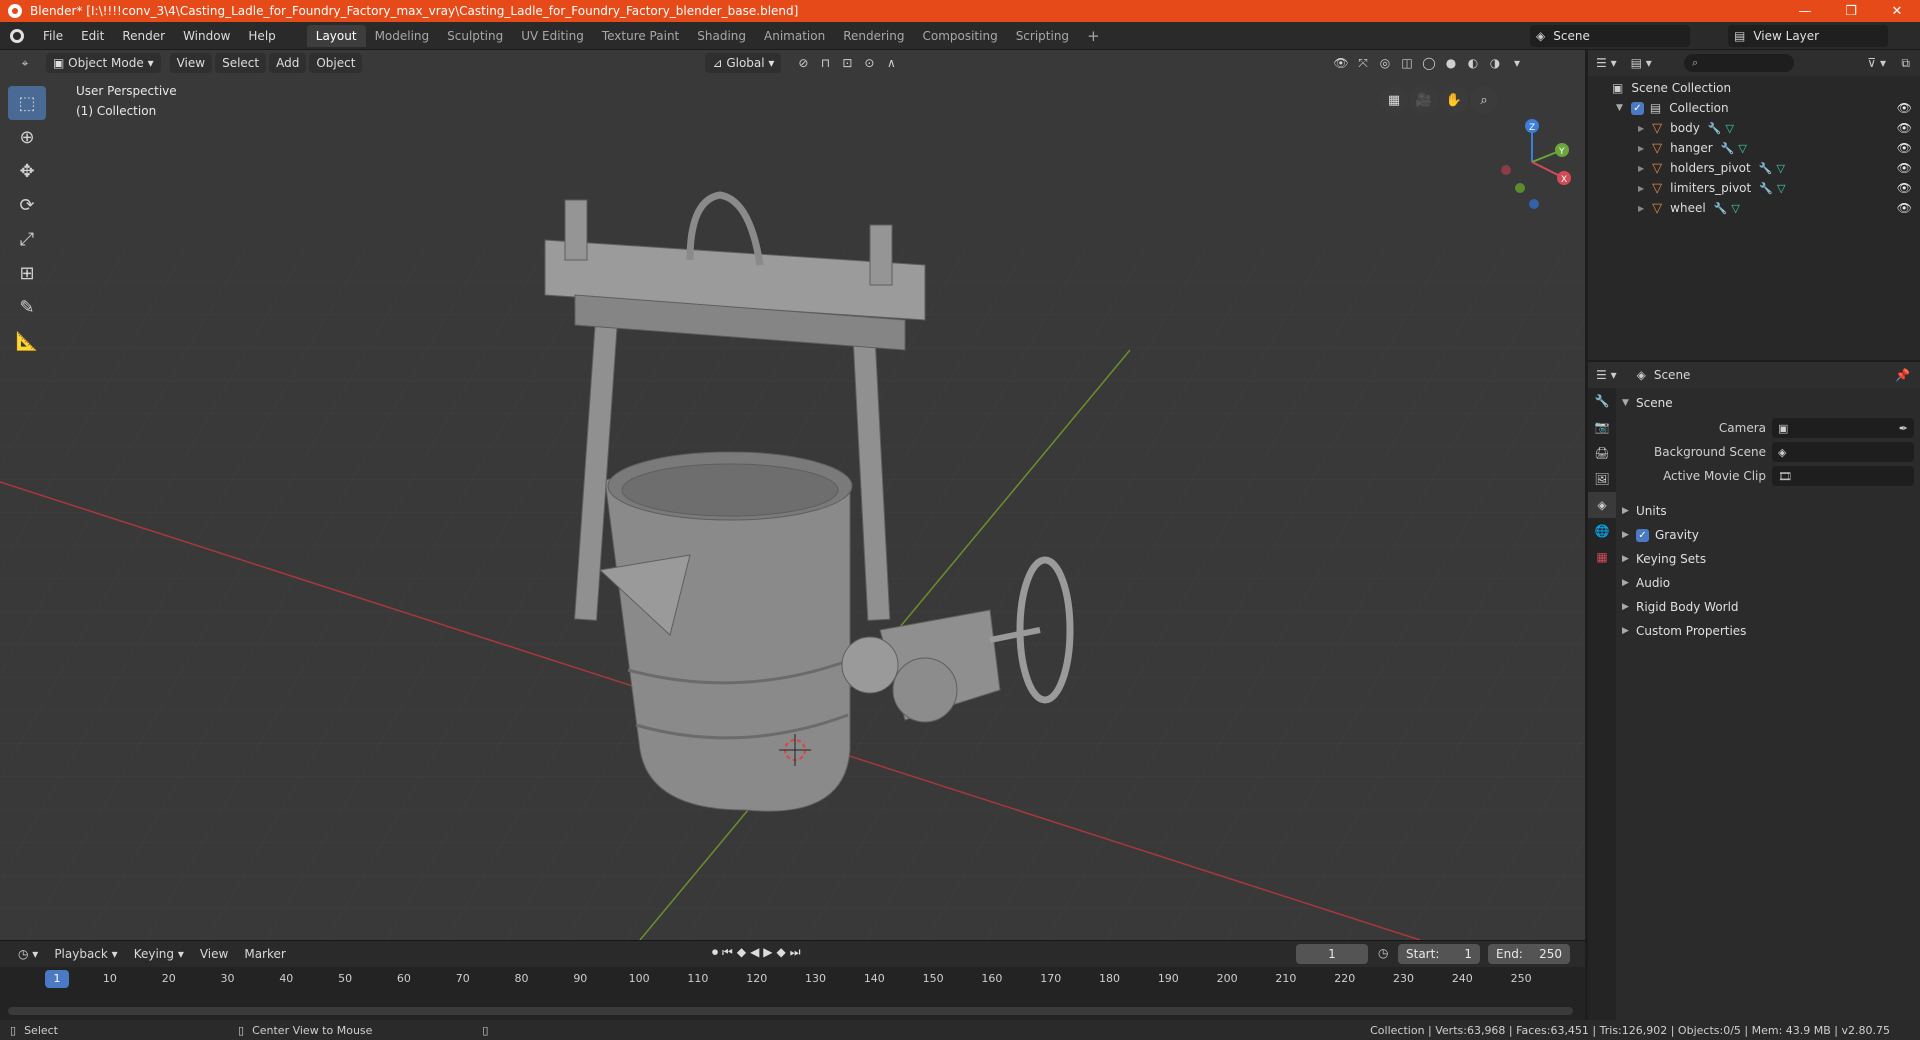 This screenshot has height=1040, width=1920. Describe the element at coordinates (1754, 128) in the screenshot. I see `outliner-item-body: ▶ ▽ body 🔧 ▽ 👁` at that location.